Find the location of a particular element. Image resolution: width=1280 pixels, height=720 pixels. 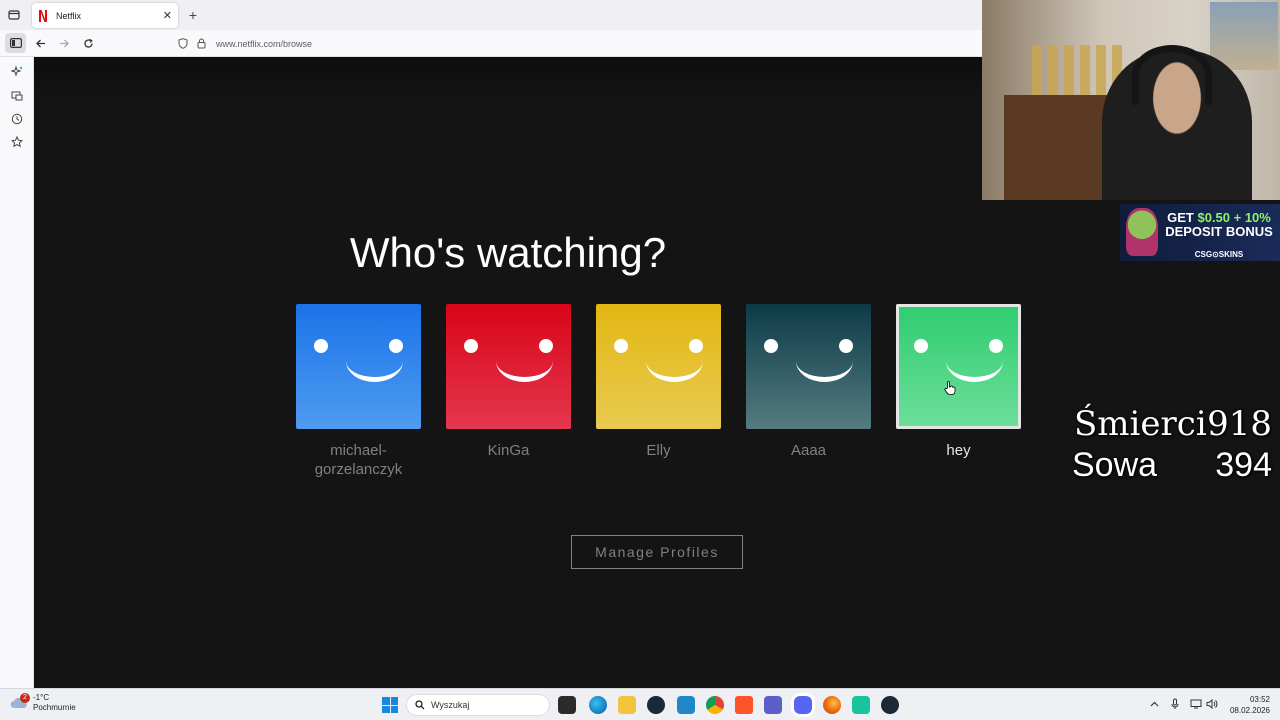

app-icon-blue is located at coordinates (686, 705).